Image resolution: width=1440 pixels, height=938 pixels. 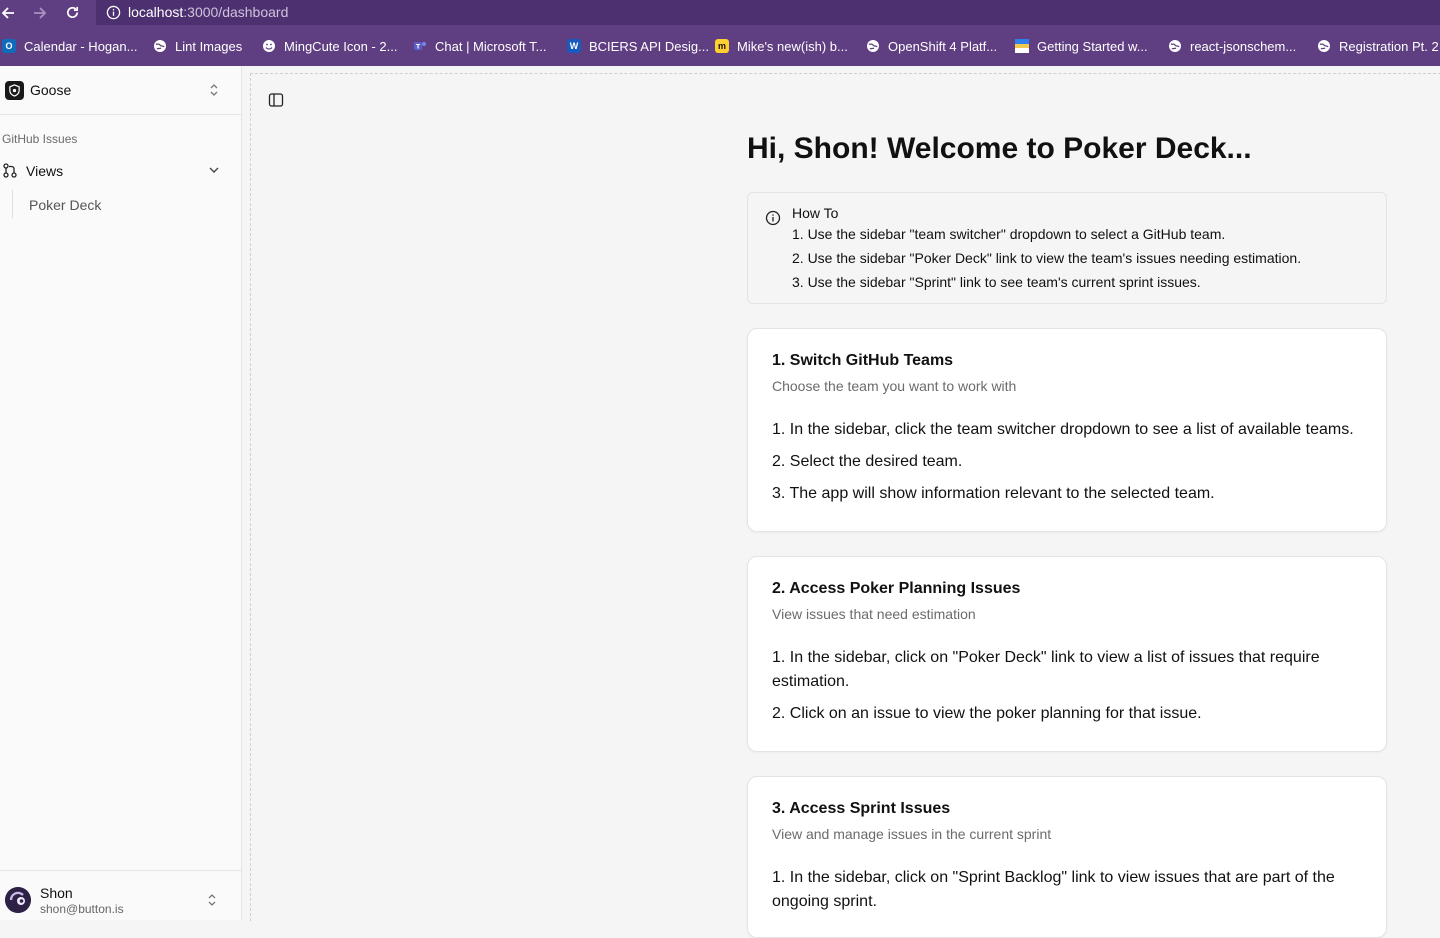 I want to click on miro-icon: m, so click(x=722, y=46).